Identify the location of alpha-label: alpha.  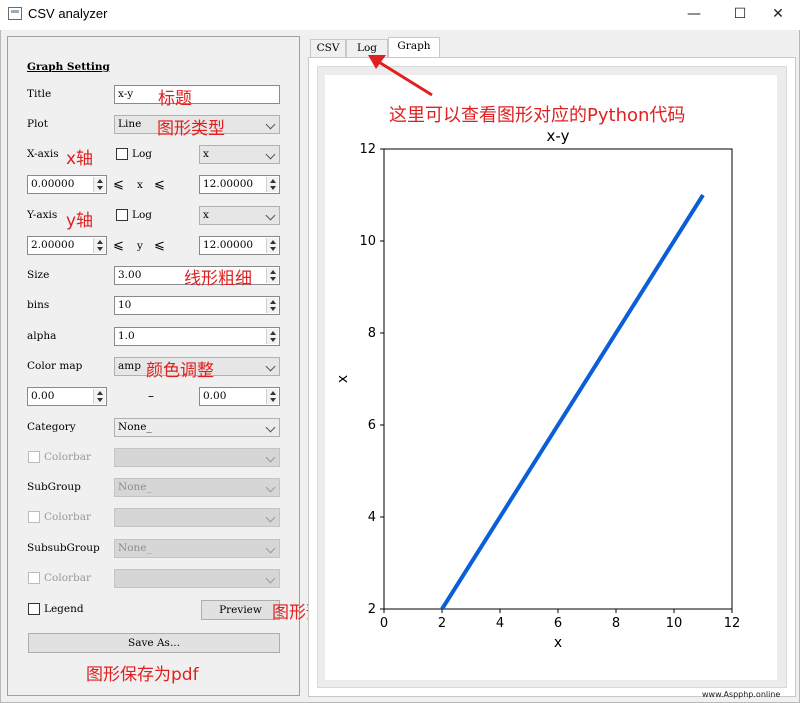
(42, 336).